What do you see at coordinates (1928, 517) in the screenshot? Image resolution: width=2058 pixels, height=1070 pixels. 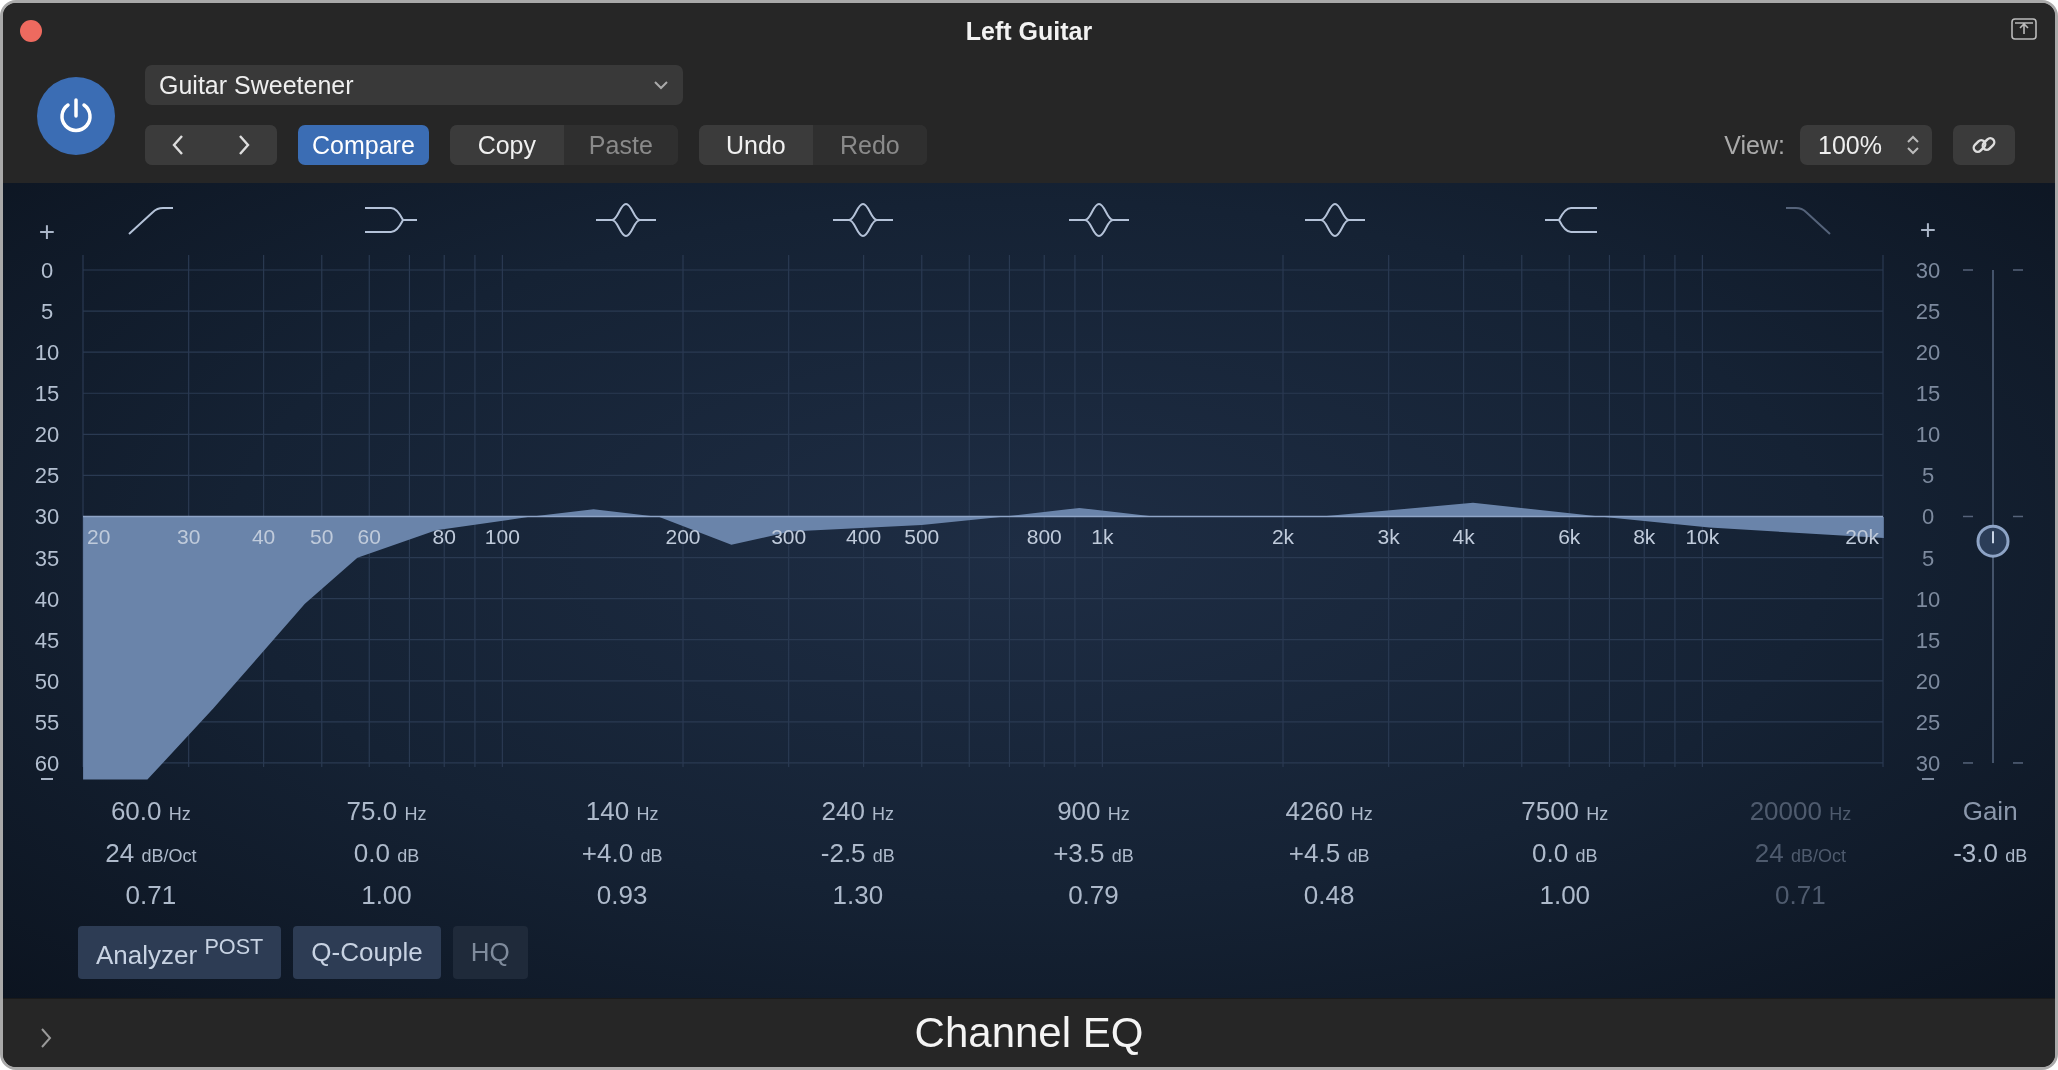 I see `scale-label: 0` at bounding box center [1928, 517].